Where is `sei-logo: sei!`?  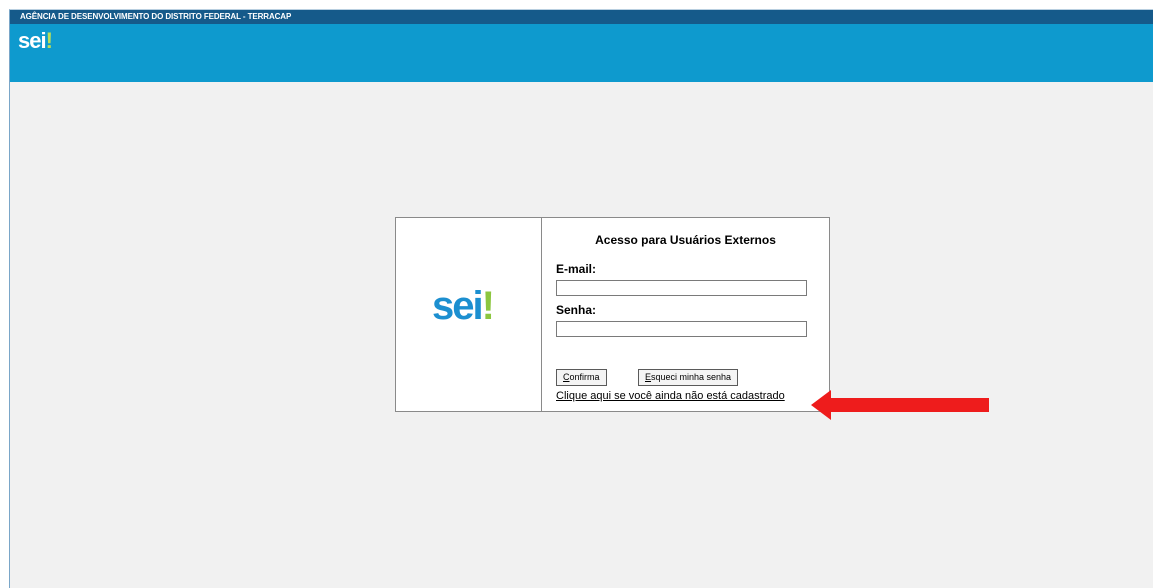
sei-logo: sei! is located at coordinates (35, 41).